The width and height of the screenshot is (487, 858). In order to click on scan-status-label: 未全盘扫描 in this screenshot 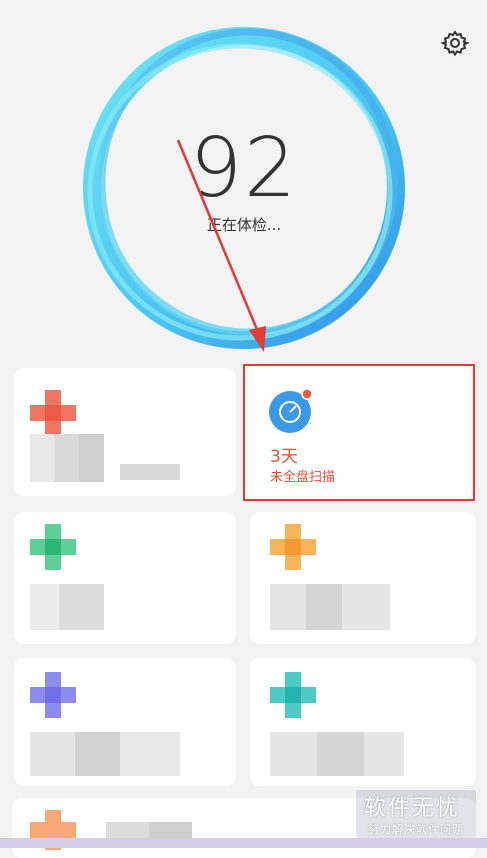, I will do `click(303, 477)`.